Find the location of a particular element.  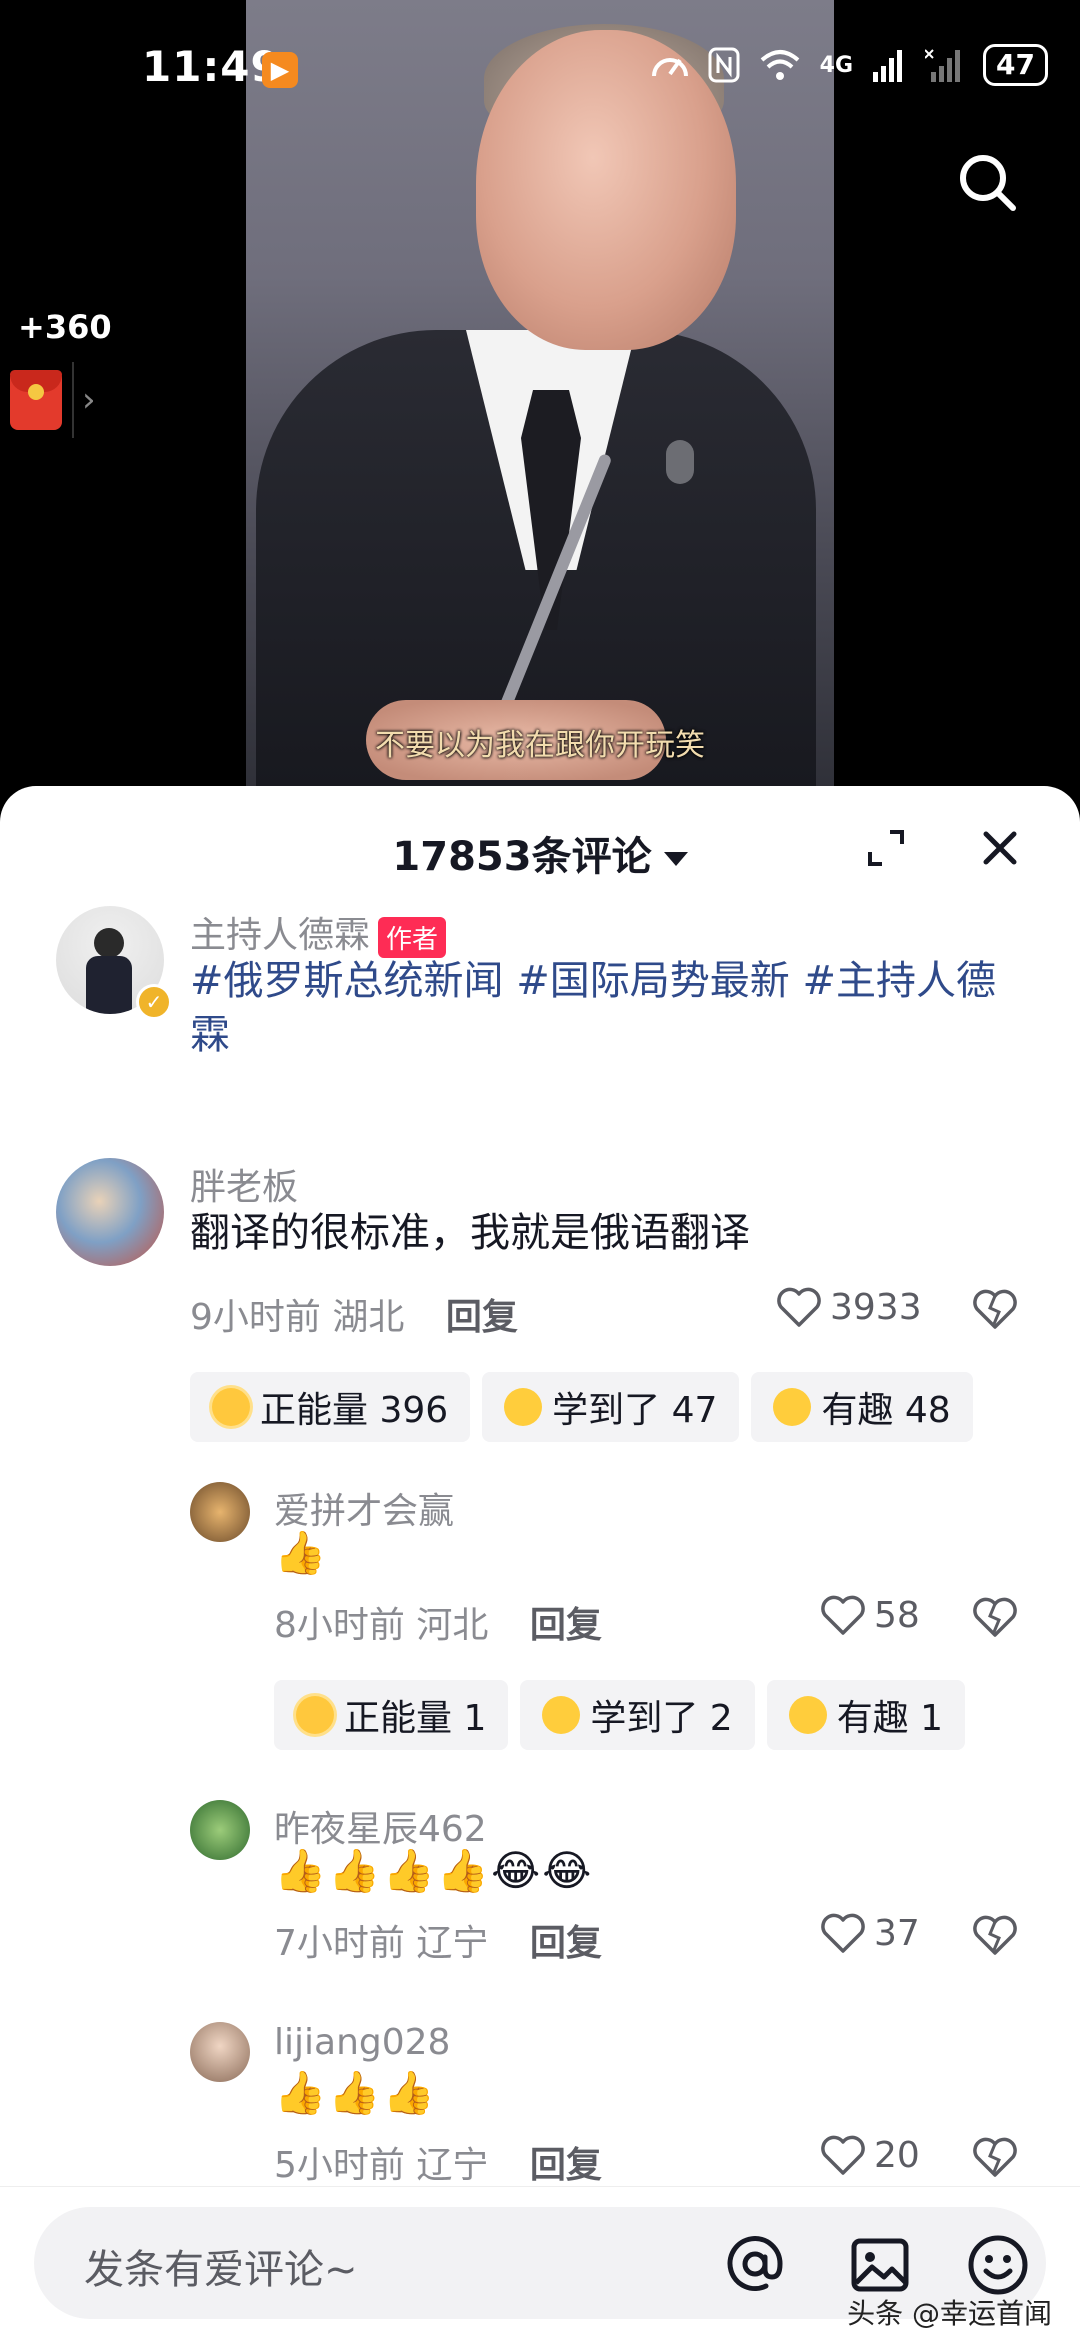

comment-input-placeholder: 发条有爱评论~ is located at coordinates (221, 2270).